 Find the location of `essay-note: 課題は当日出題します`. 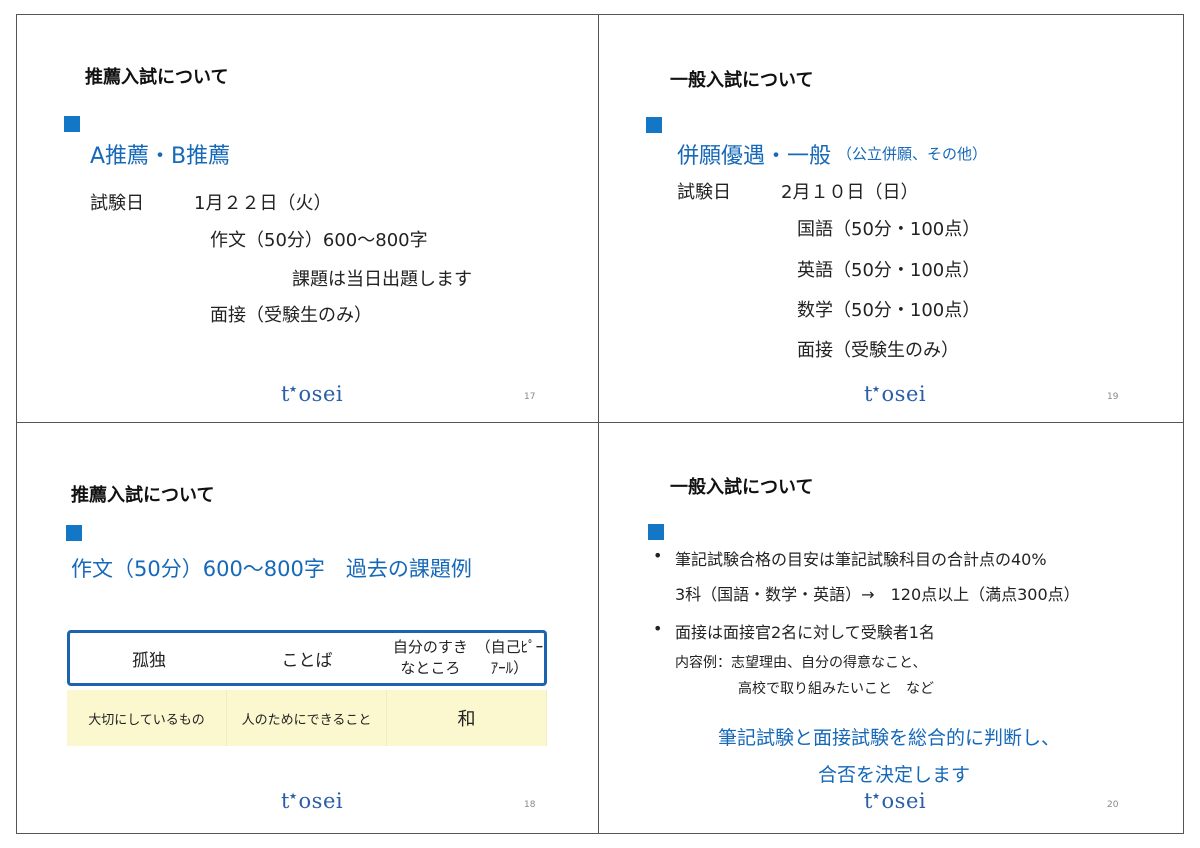

essay-note: 課題は当日出題します is located at coordinates (382, 279).